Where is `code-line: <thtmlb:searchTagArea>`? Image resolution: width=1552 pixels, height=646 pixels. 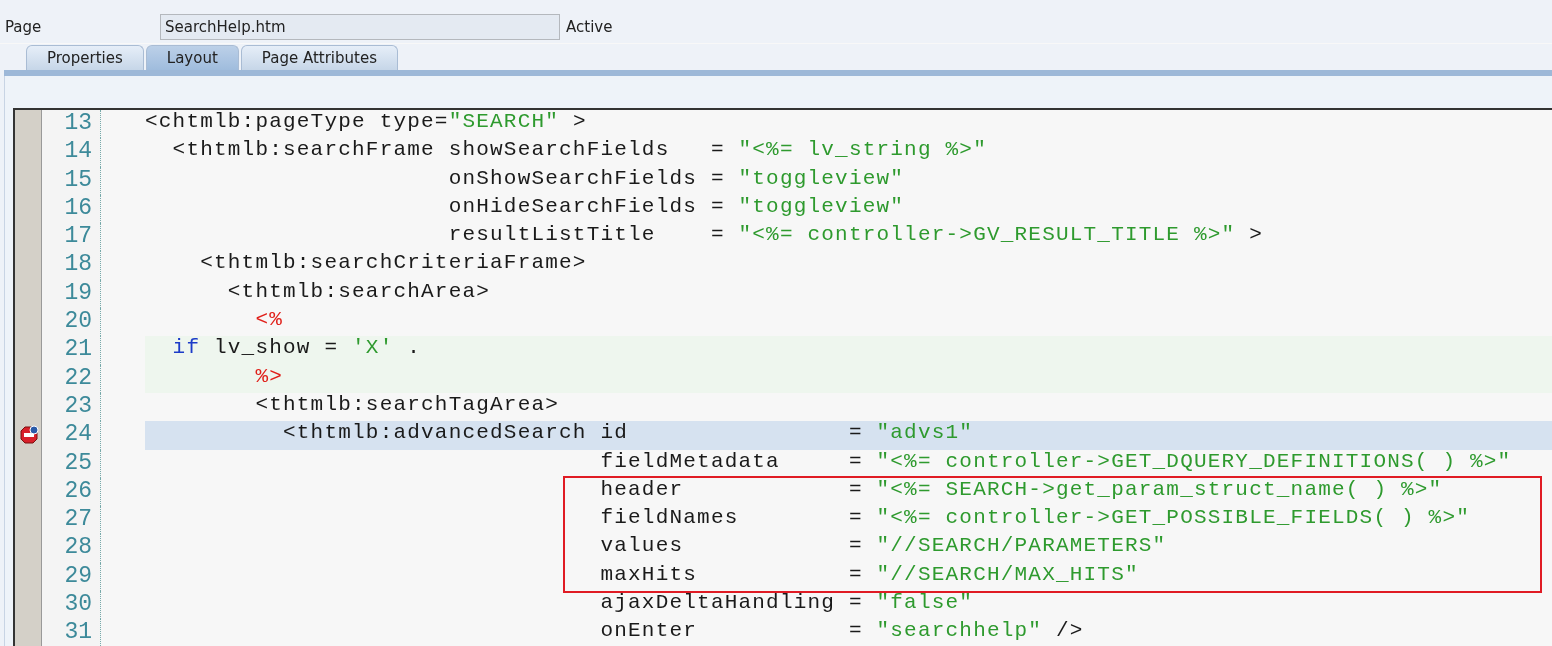 code-line: <thtmlb:searchTagArea> is located at coordinates (407, 404).